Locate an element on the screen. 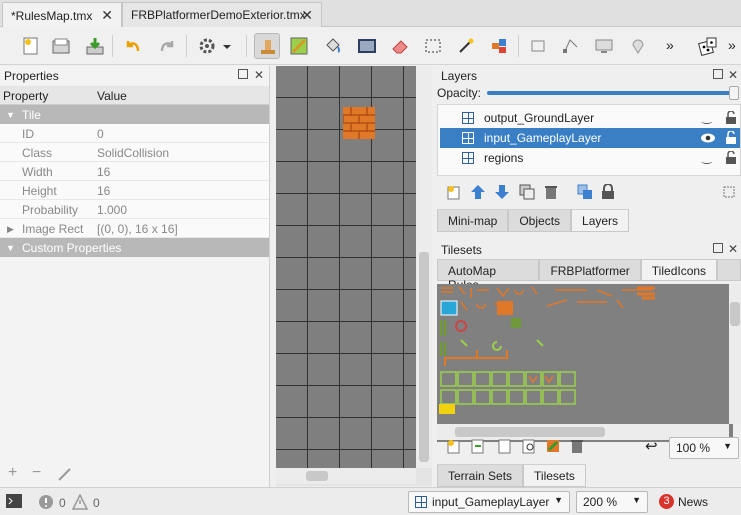  tab-objects: Objects is located at coordinates (540, 221).